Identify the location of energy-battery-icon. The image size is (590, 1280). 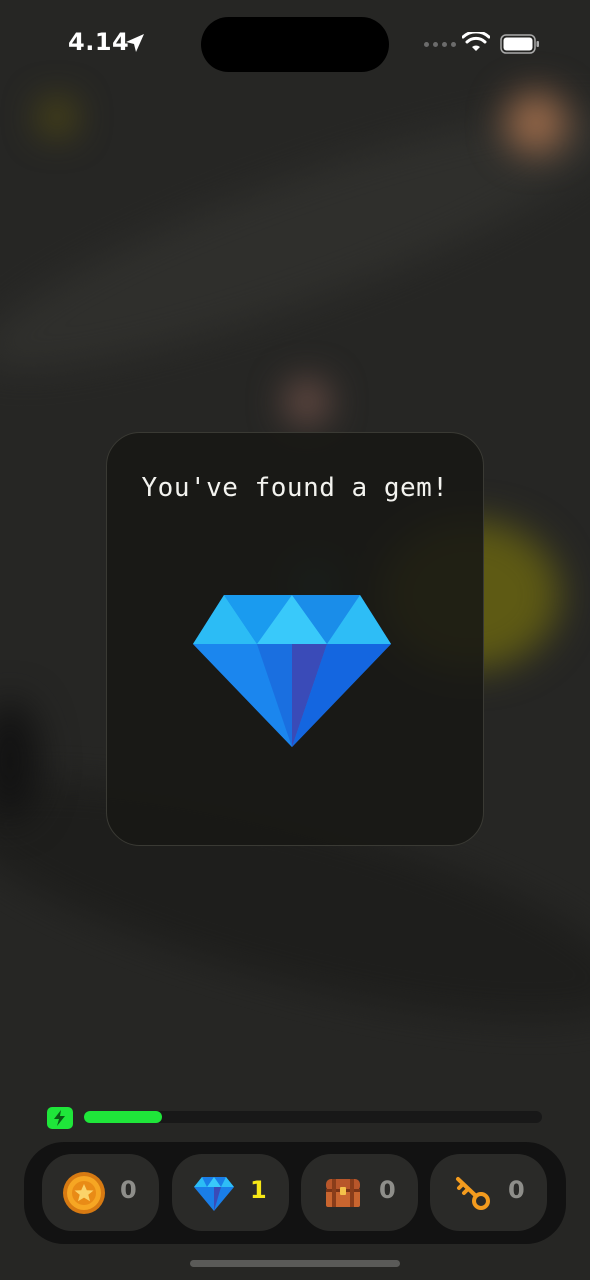
(60, 1118).